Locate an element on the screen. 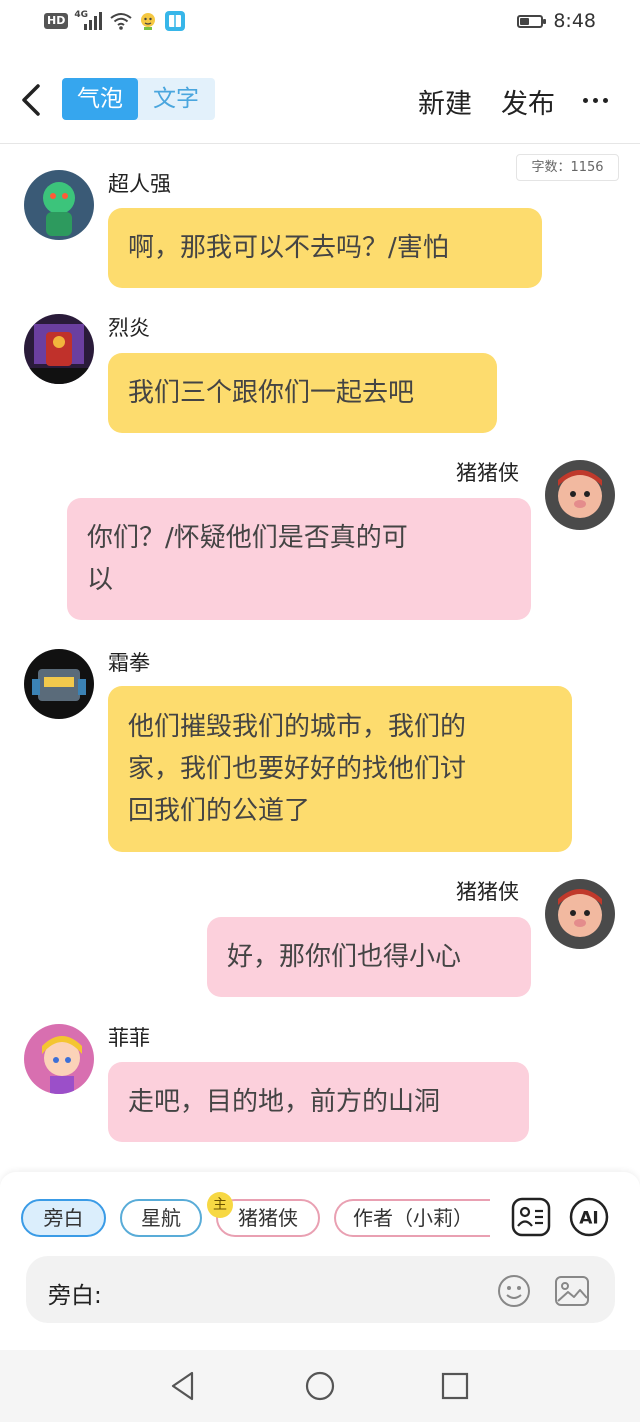  bubble-text: 我们三个跟你们一起去吧 is located at coordinates (271, 393).